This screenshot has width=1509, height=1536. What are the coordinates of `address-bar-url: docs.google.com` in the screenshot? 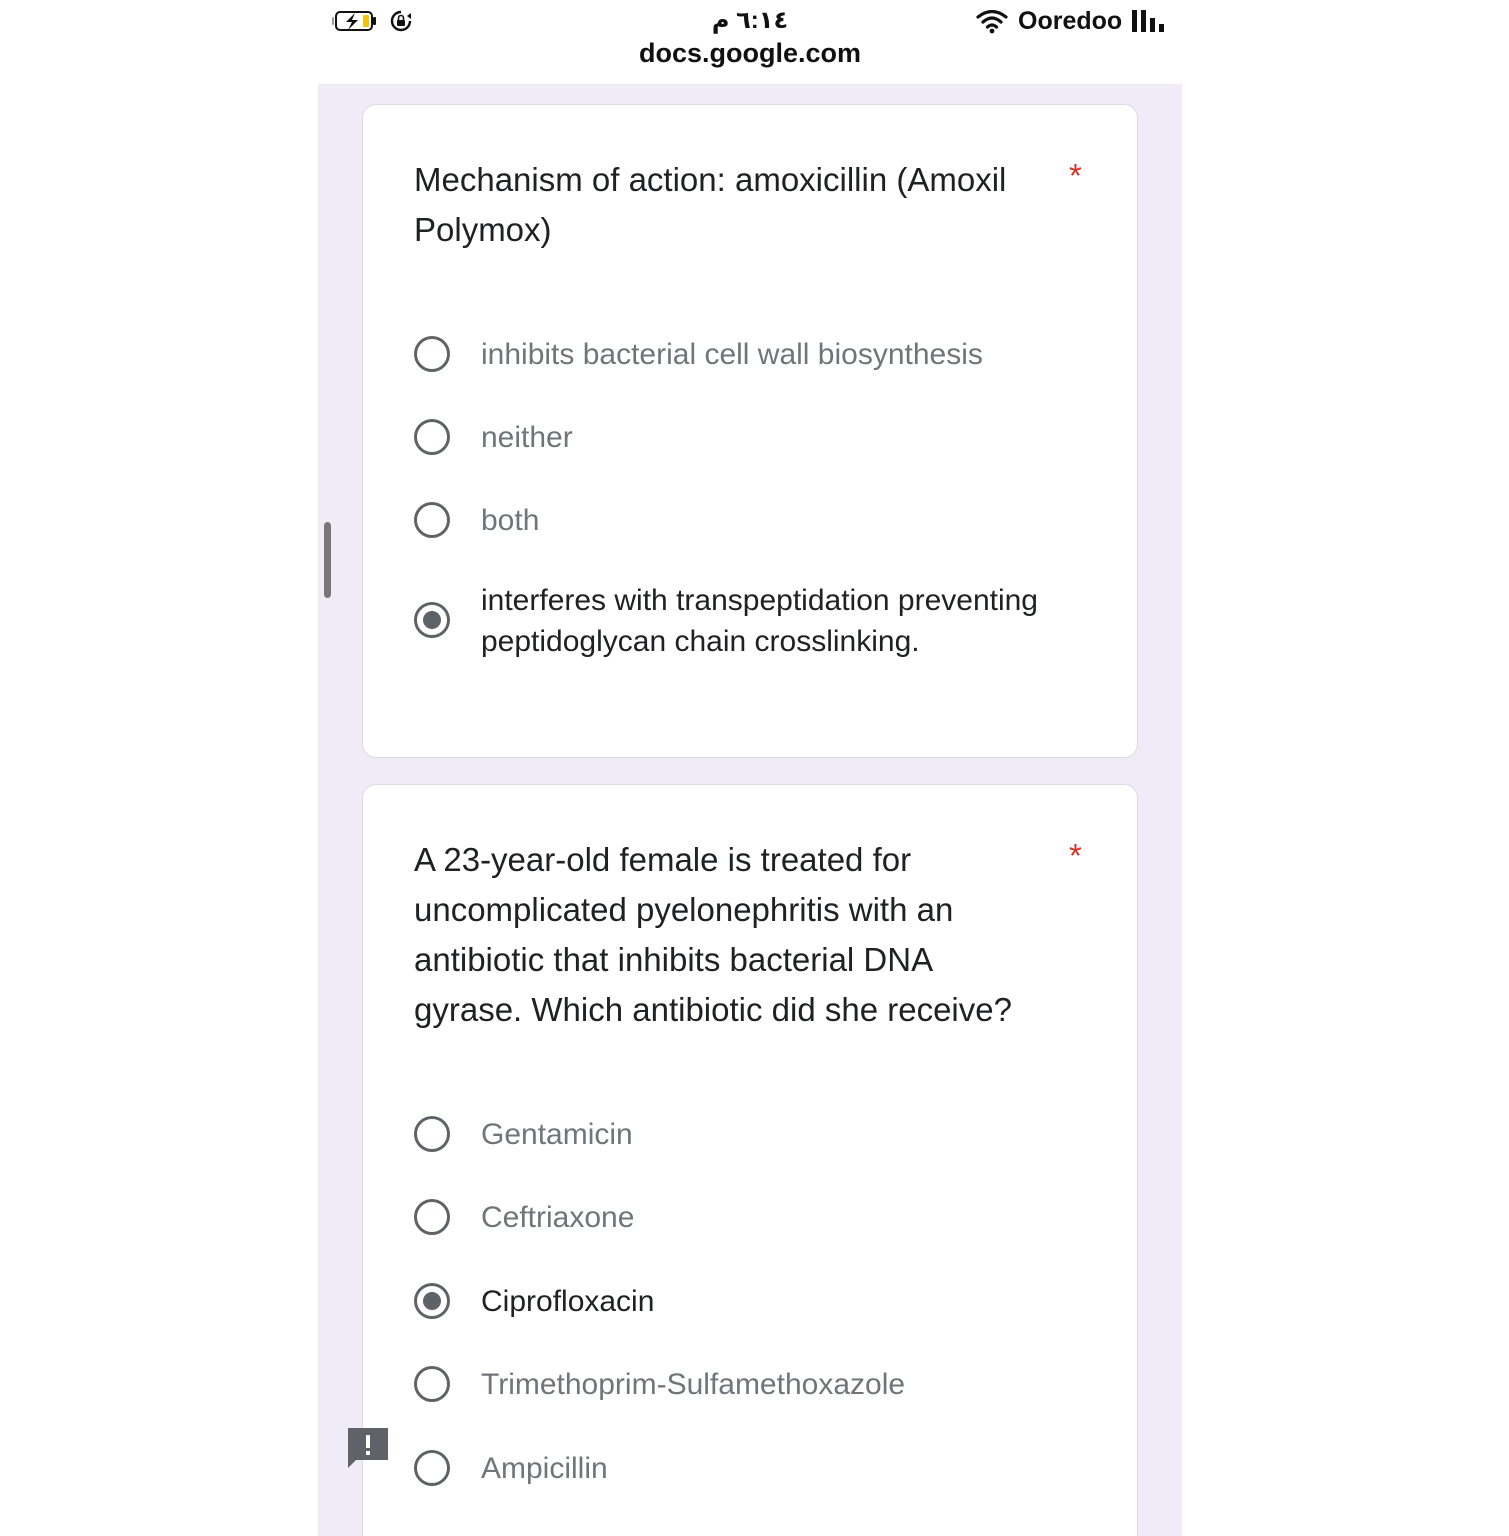 It's located at (750, 53).